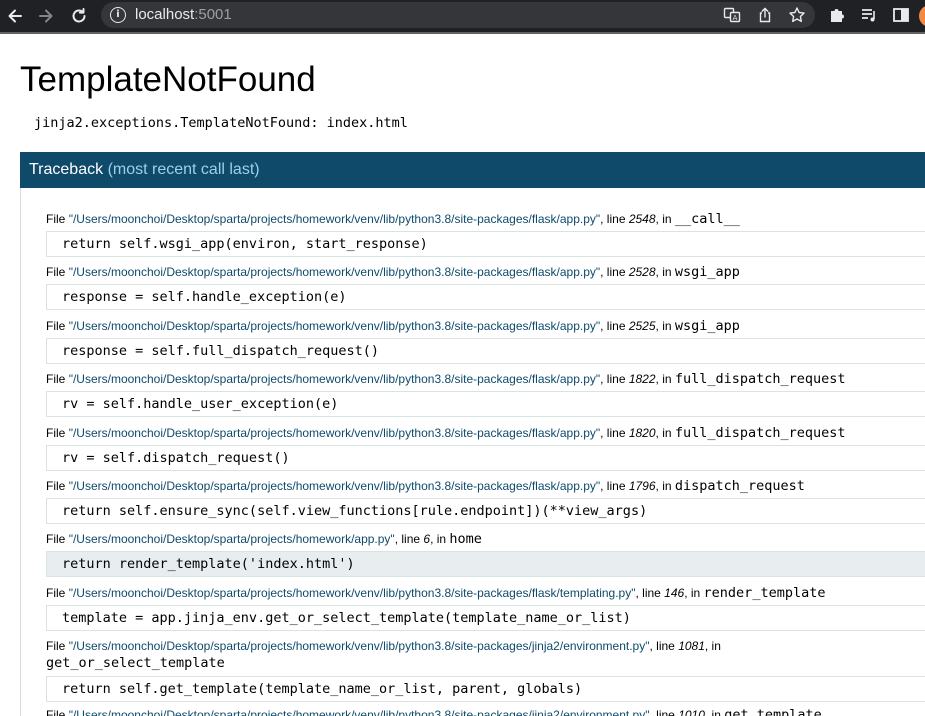 The width and height of the screenshot is (925, 716). Describe the element at coordinates (797, 15) in the screenshot. I see `star-icon` at that location.